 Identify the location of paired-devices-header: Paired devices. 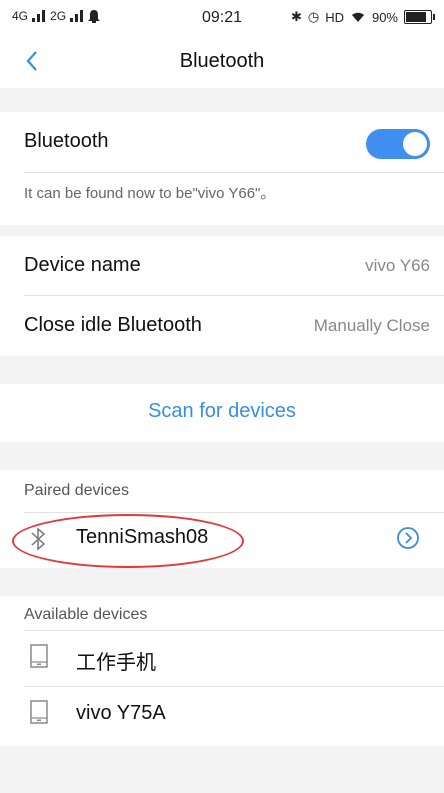
(76, 490).